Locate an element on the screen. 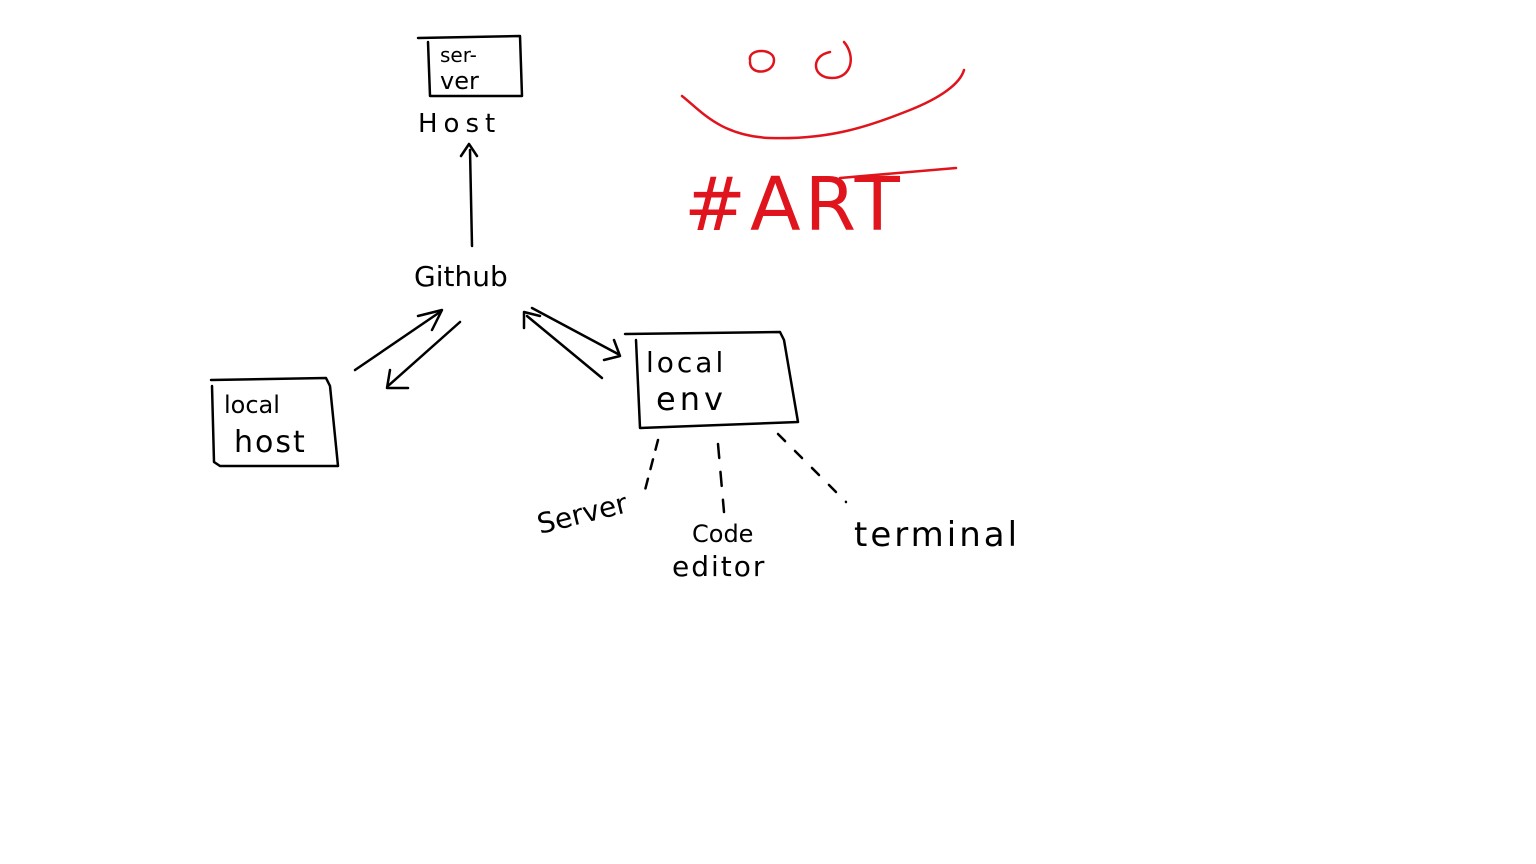  localenv-label-line2: env is located at coordinates (691, 399).